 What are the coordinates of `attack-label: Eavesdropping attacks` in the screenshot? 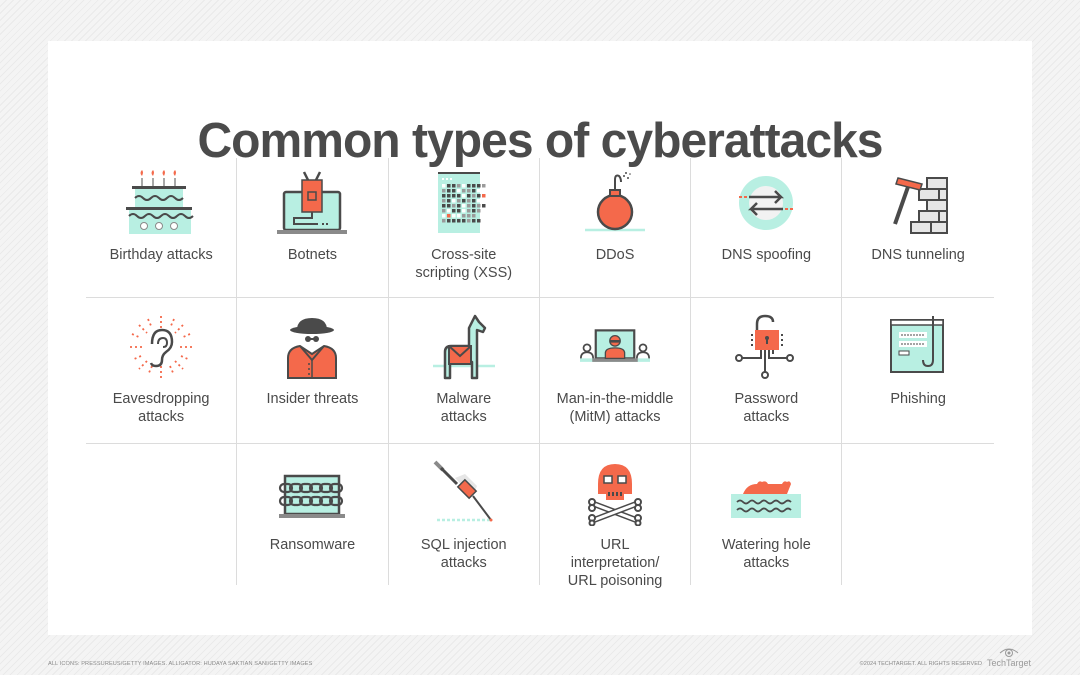 It's located at (161, 408).